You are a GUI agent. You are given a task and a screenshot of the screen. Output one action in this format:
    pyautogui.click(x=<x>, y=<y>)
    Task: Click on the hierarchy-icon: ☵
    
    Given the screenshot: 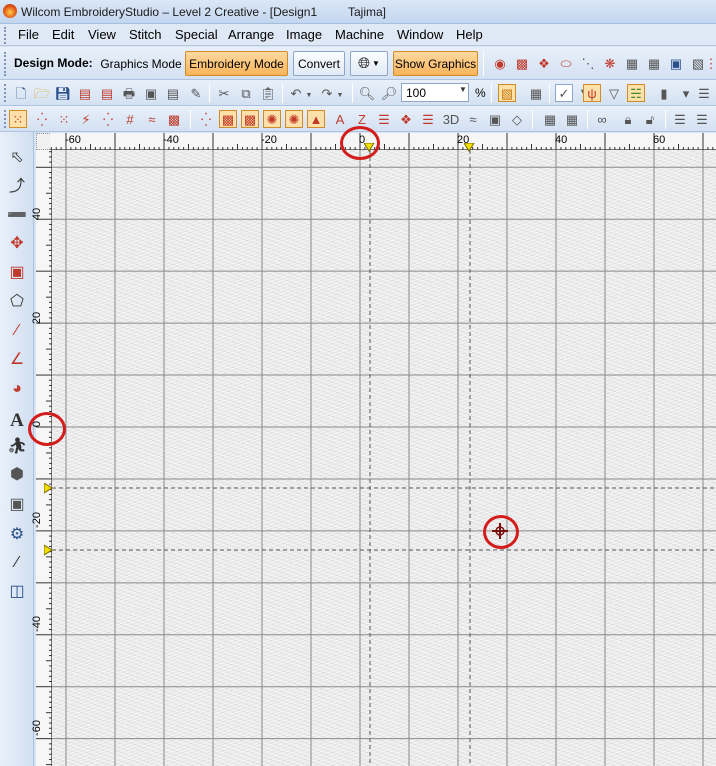 What is the action you would take?
    pyautogui.click(x=636, y=93)
    